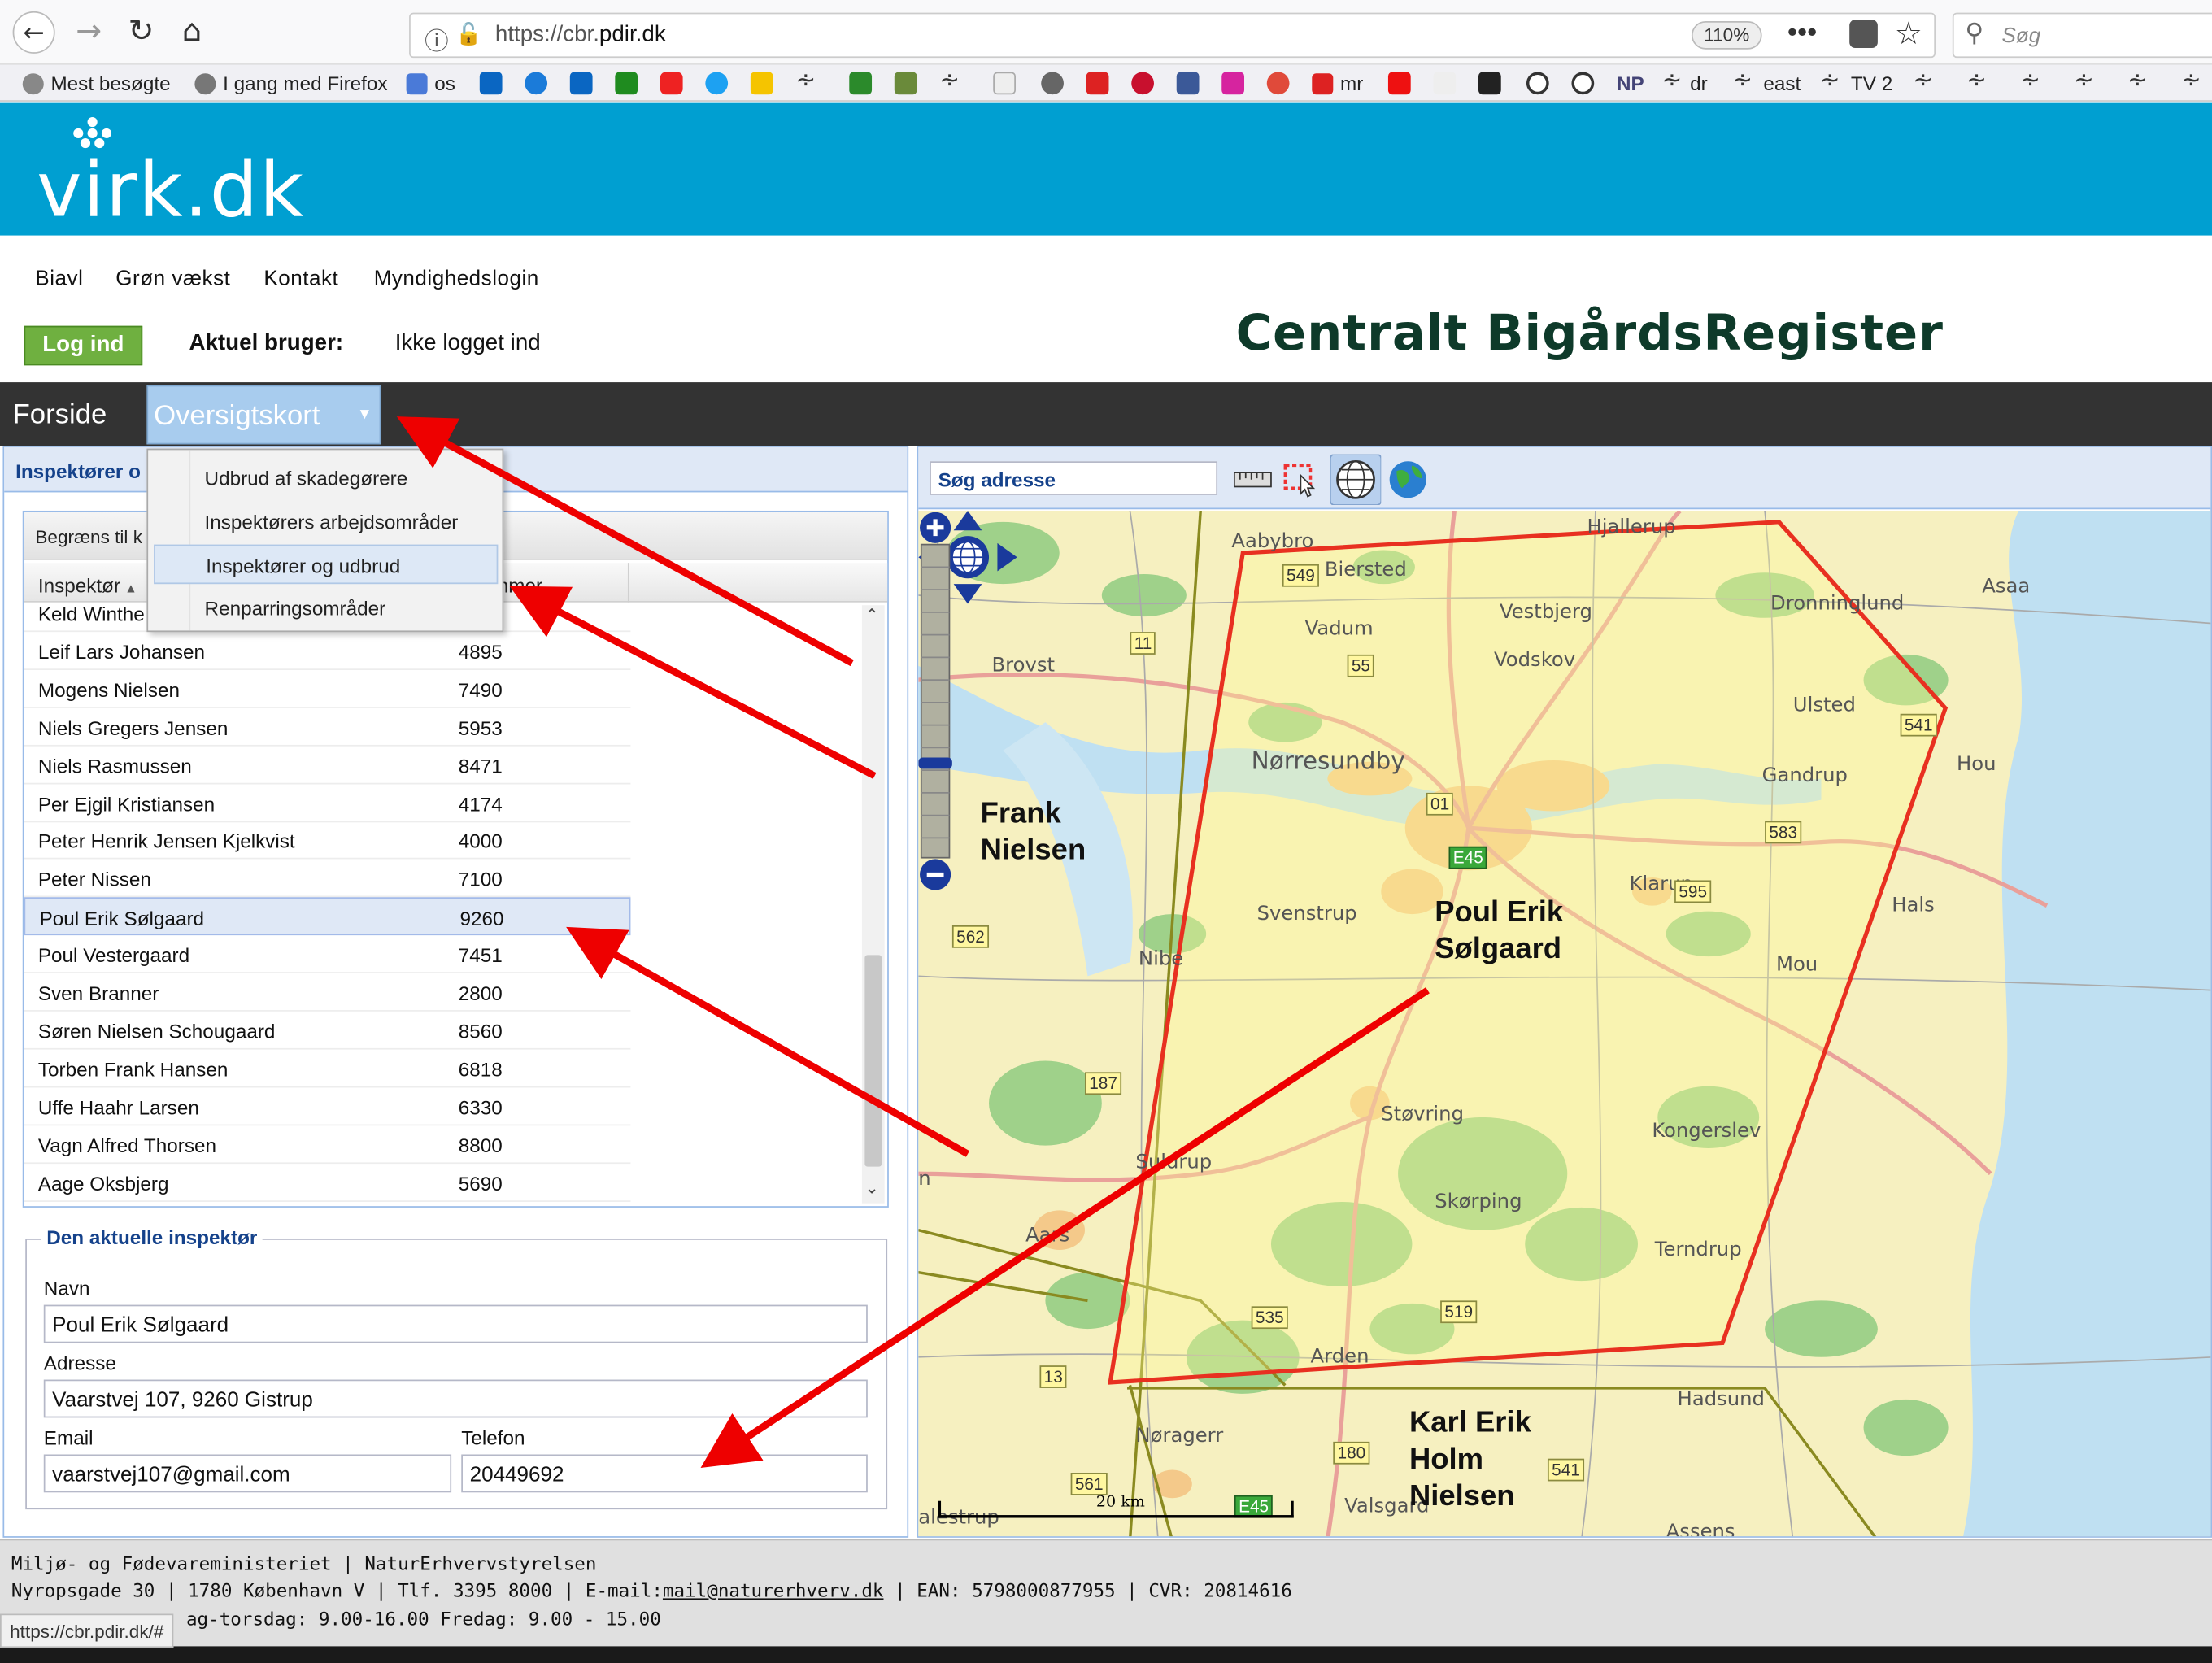 This screenshot has width=2212, height=1663. I want to click on youtube-icon, so click(671, 83).